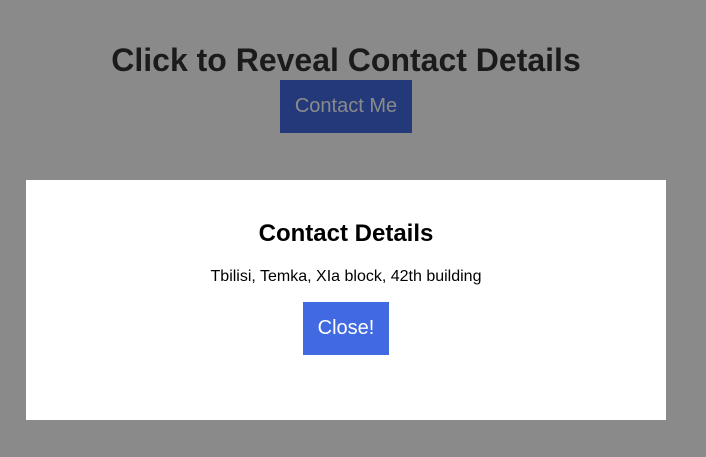 The width and height of the screenshot is (706, 457). What do you see at coordinates (346, 276) in the screenshot?
I see `contact-address: Tbilisi, Temka, XIa block, 42th building` at bounding box center [346, 276].